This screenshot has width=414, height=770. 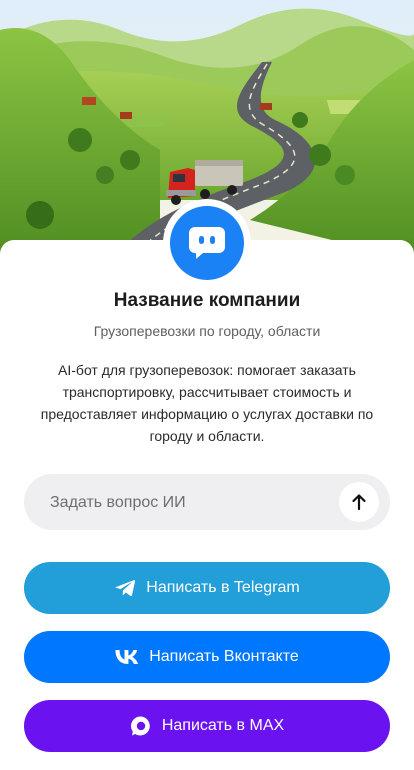 What do you see at coordinates (127, 657) in the screenshot?
I see `vk-logo-icon` at bounding box center [127, 657].